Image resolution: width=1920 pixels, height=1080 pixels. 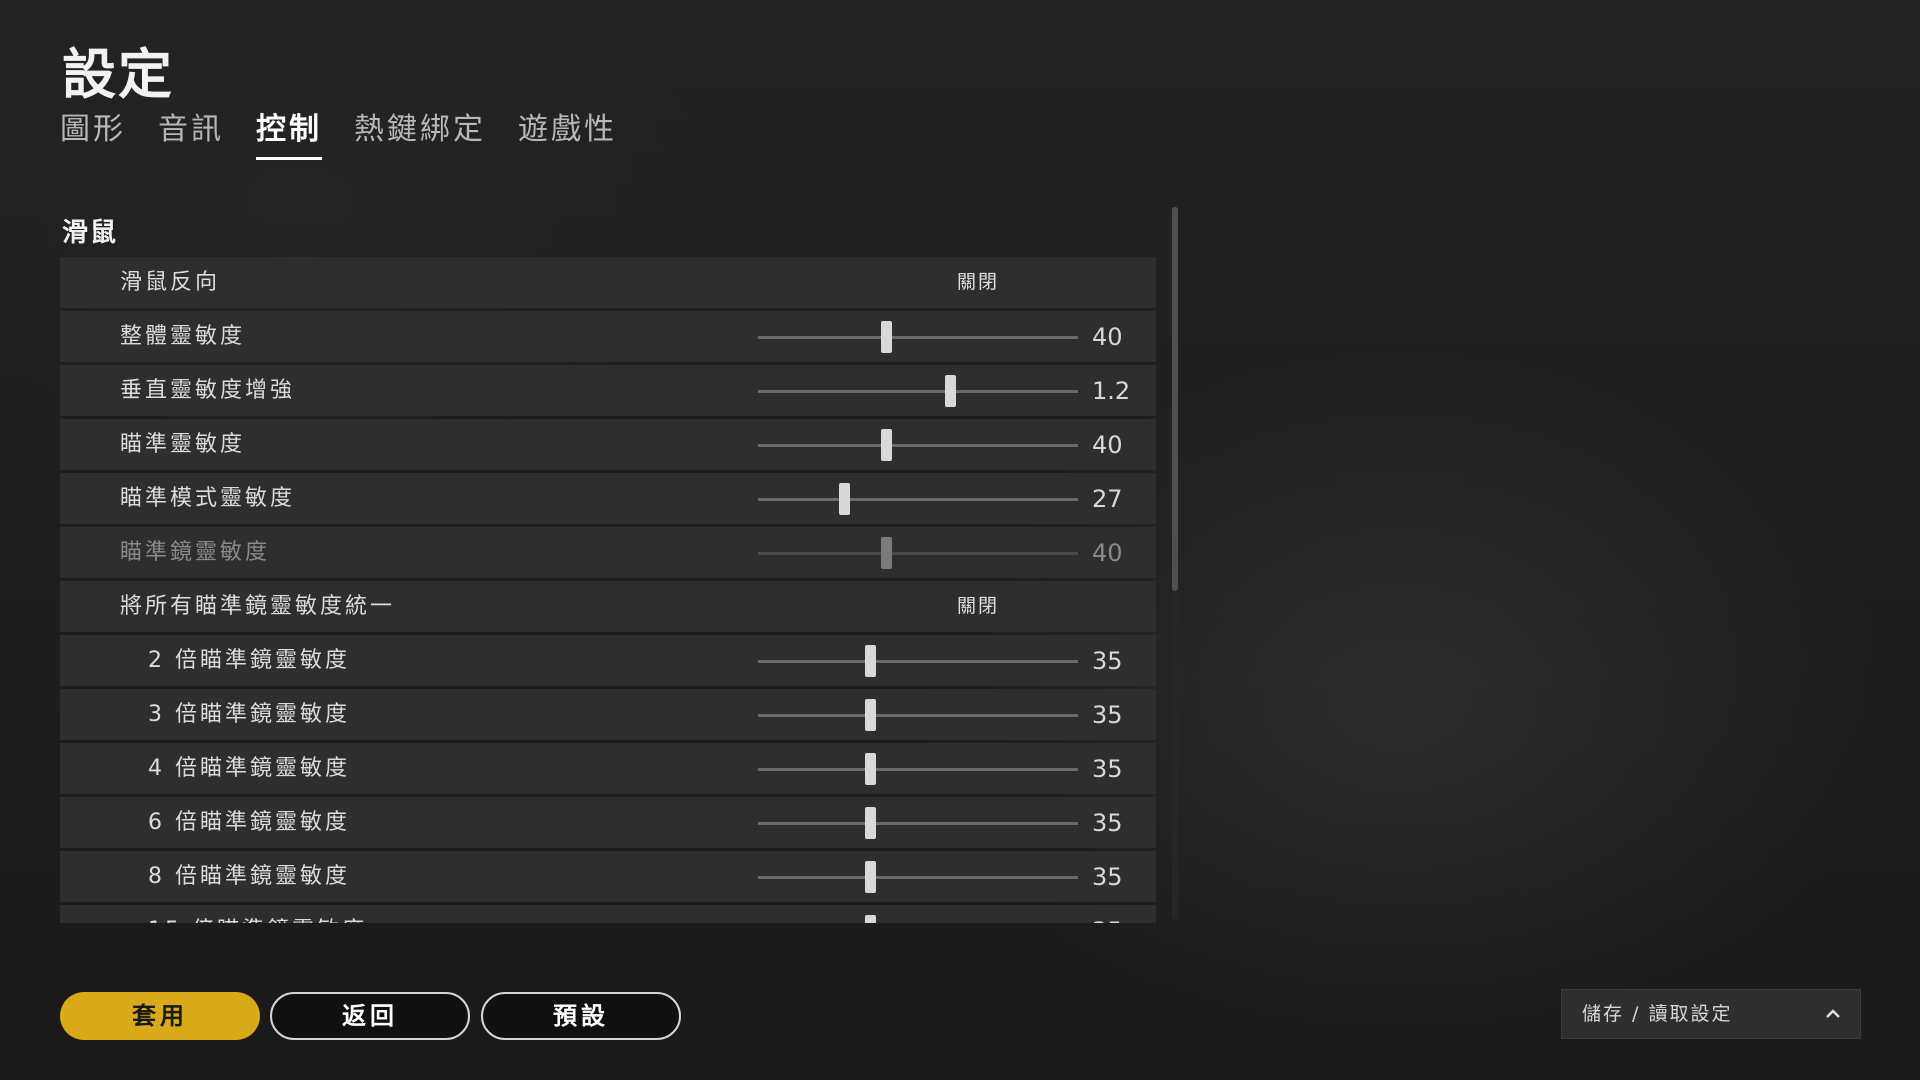 I want to click on setting-row-slider: 瞄準模式靈敏度 27, so click(x=608, y=498).